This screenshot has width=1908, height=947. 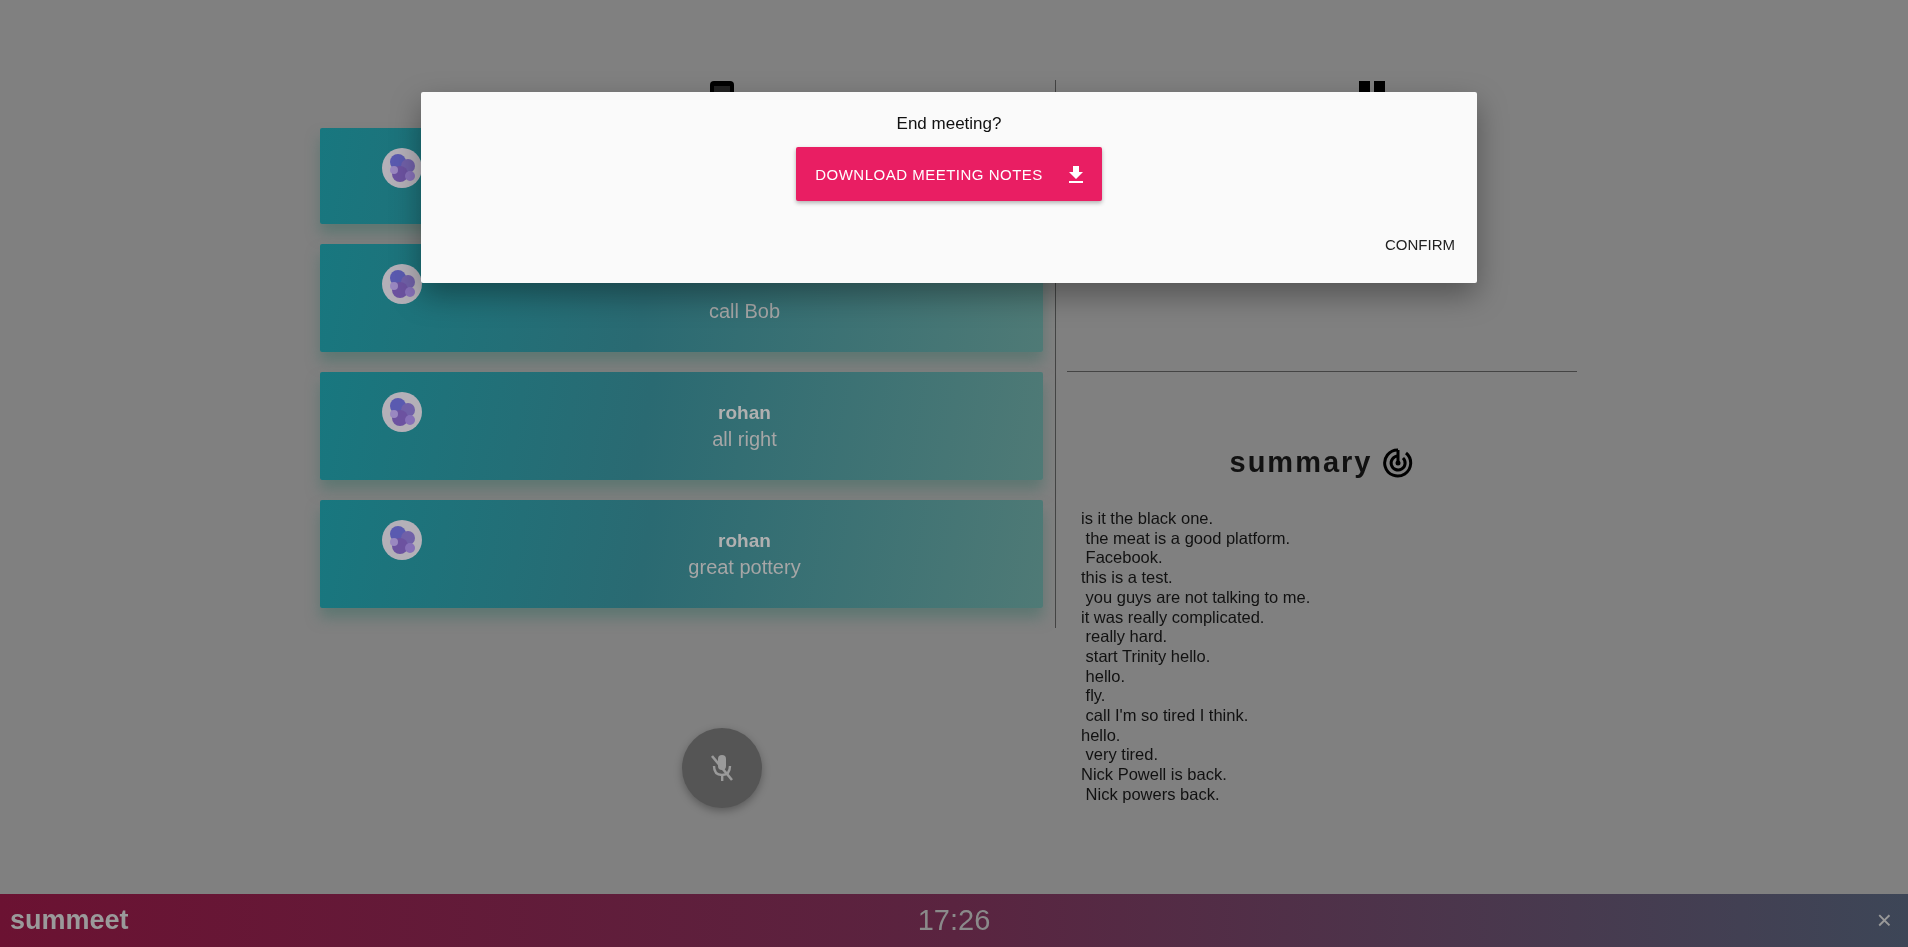 I want to click on mic-icon, so click(x=722, y=768).